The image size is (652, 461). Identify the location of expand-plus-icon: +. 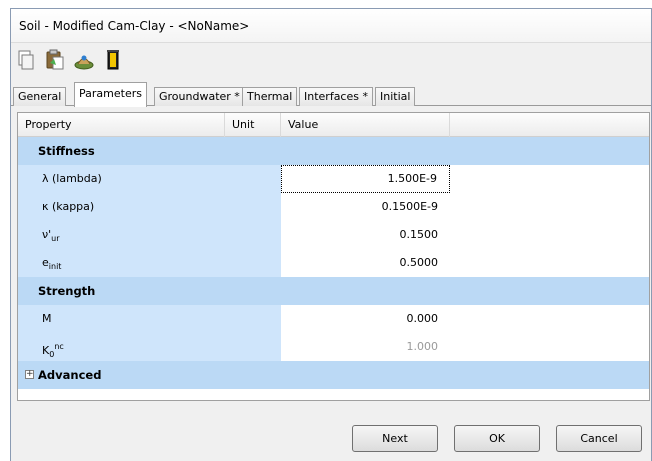
(29, 374).